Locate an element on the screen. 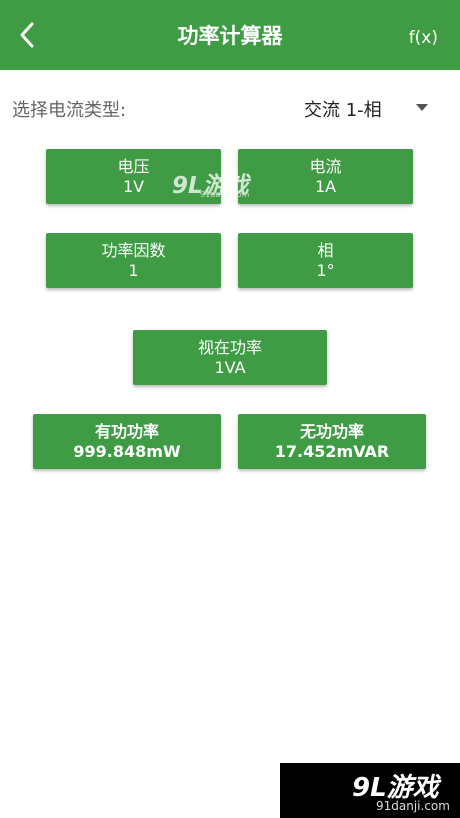  app-bar: 功率计算器 f(x) is located at coordinates (230, 35).